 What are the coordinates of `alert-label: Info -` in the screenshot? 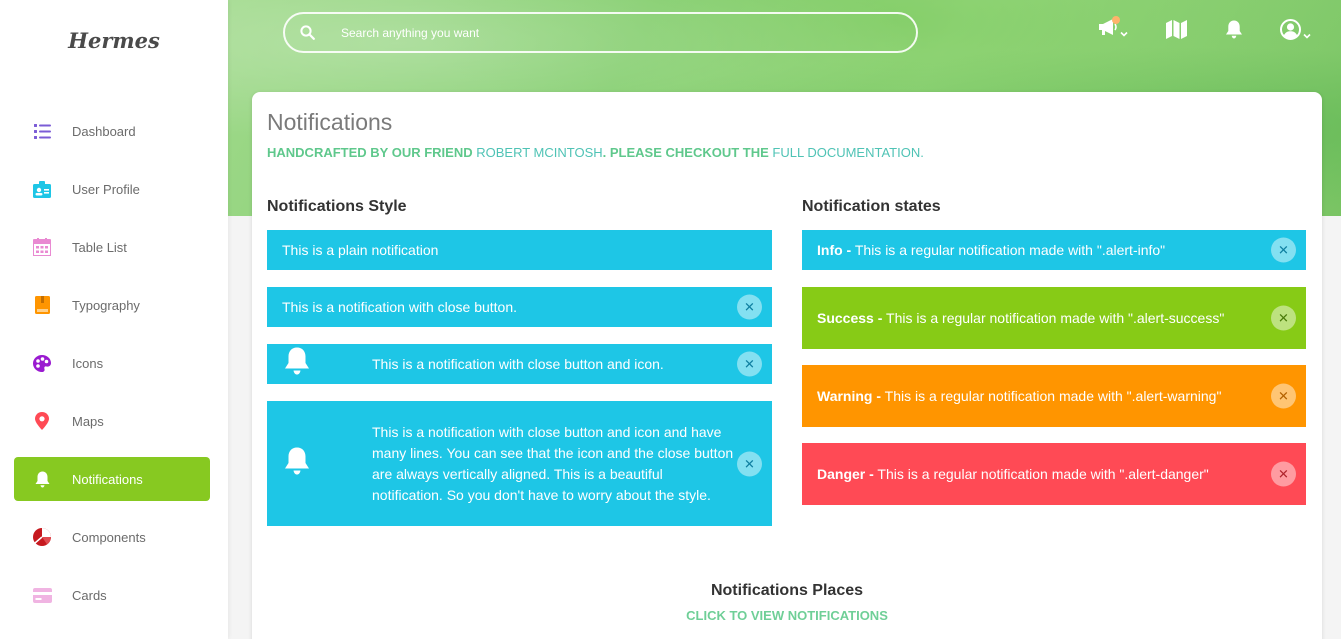 It's located at (834, 249).